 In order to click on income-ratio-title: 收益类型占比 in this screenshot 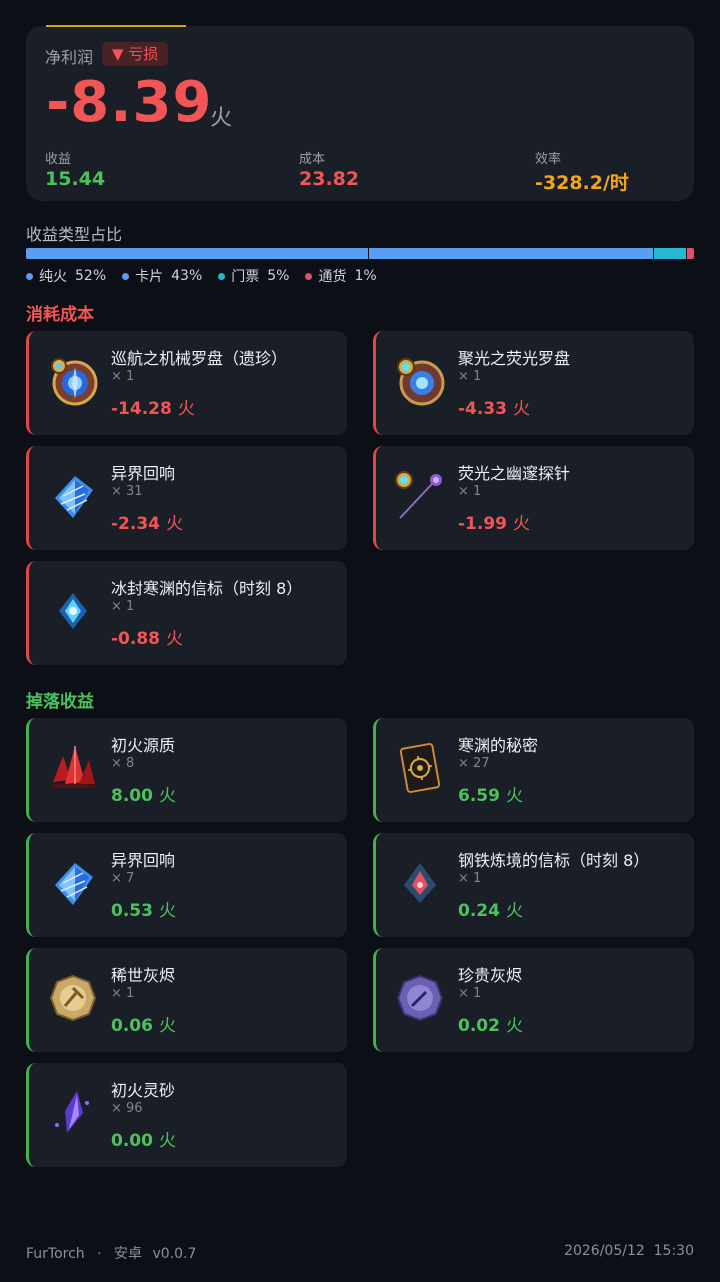, I will do `click(74, 234)`.